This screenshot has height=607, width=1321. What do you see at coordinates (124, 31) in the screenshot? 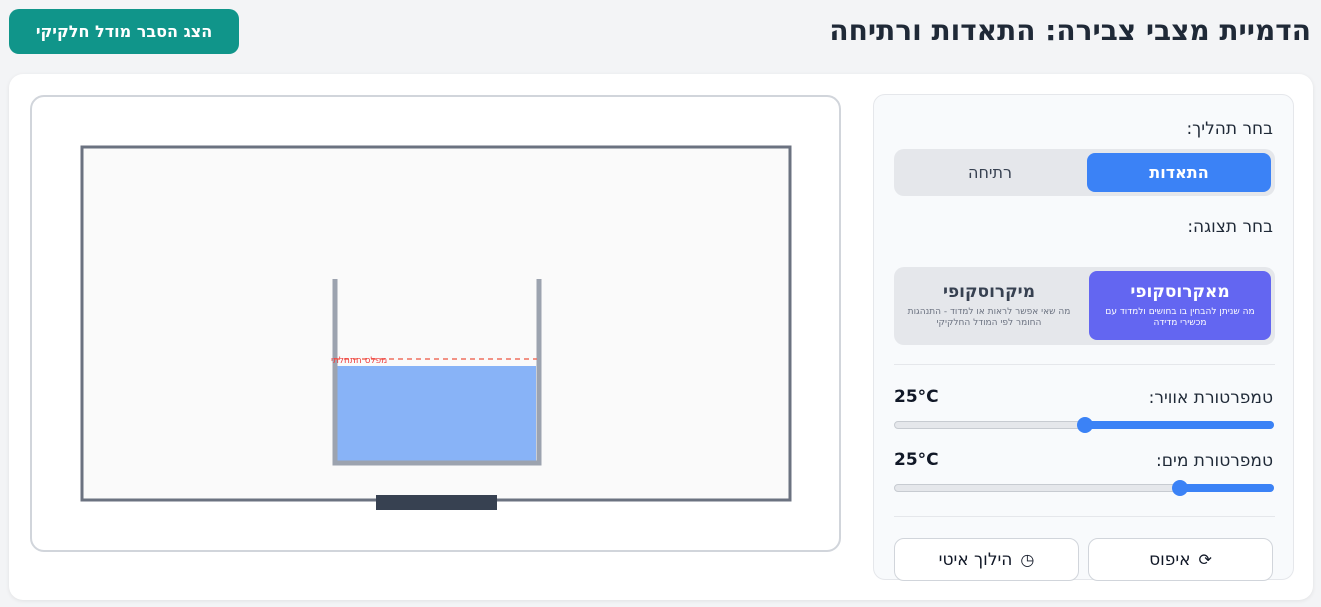
I see `show-particle-explanation-button: הצג הסבר מודל חלקיקי` at bounding box center [124, 31].